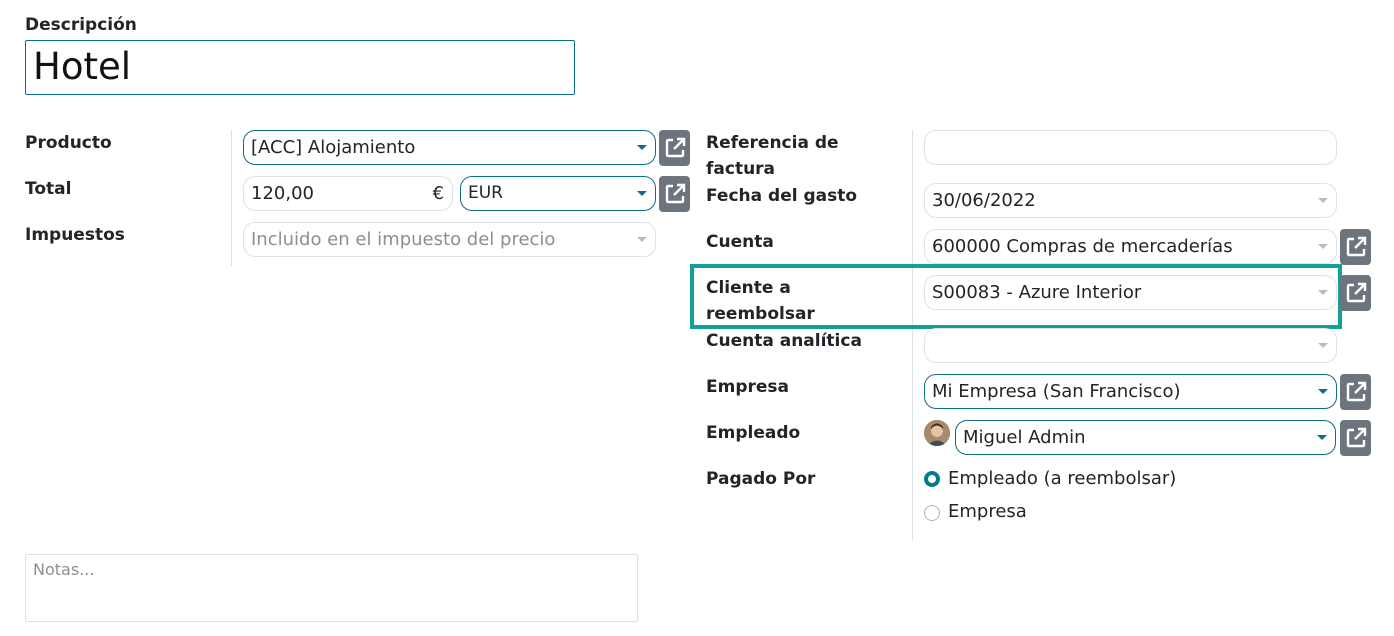 The width and height of the screenshot is (1394, 636). What do you see at coordinates (282, 193) in the screenshot?
I see `total-value: 120,00` at bounding box center [282, 193].